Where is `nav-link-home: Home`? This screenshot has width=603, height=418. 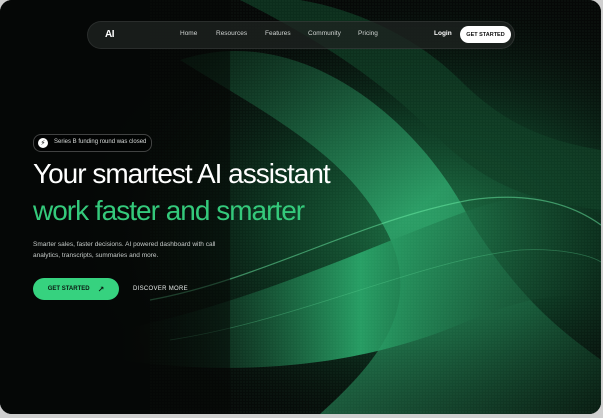 nav-link-home: Home is located at coordinates (188, 33).